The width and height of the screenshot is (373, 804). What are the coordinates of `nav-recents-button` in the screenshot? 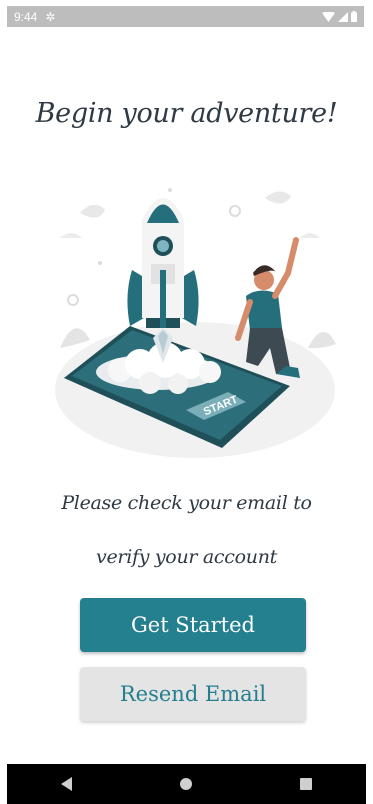 It's located at (306, 784).